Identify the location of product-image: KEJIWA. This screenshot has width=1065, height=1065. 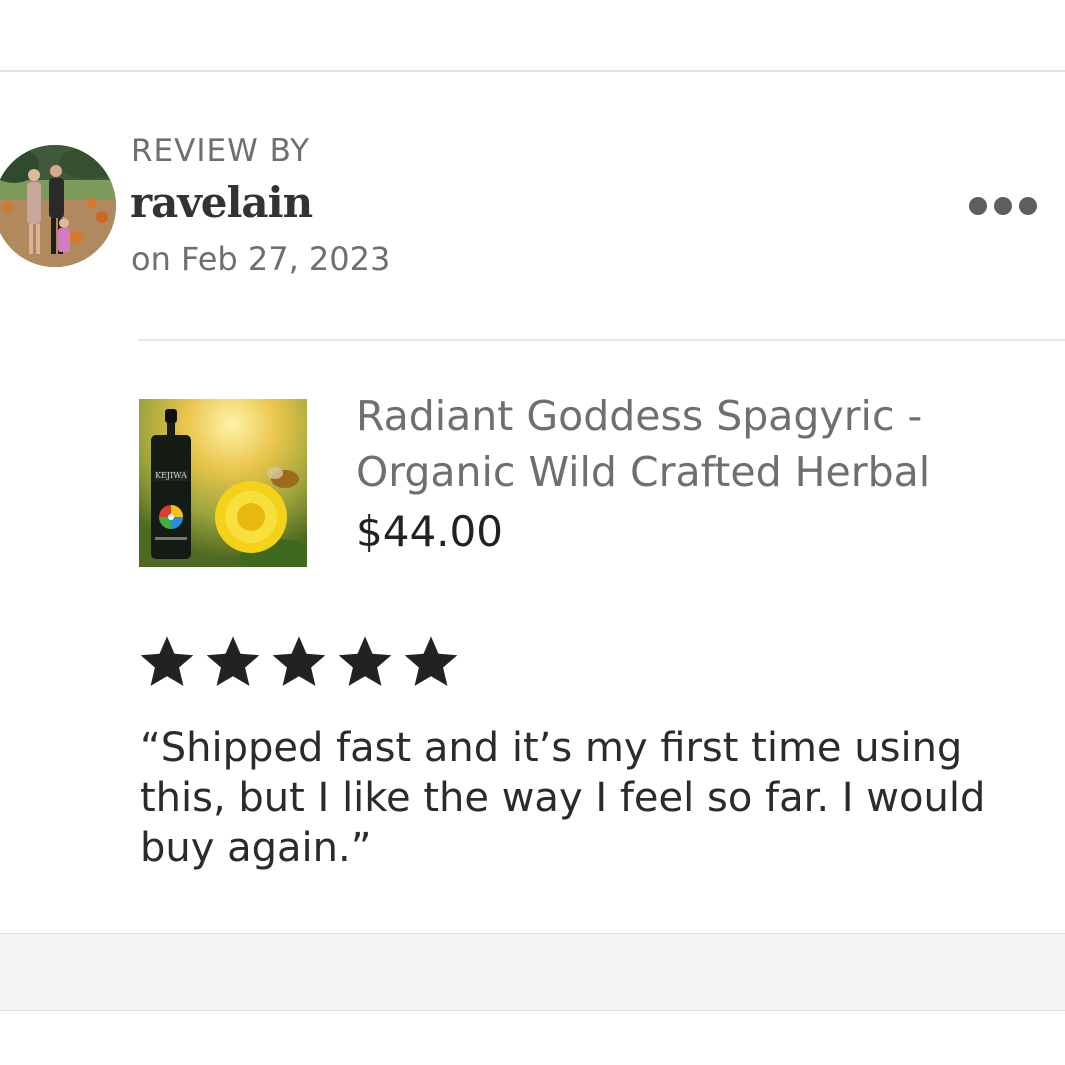
(223, 483).